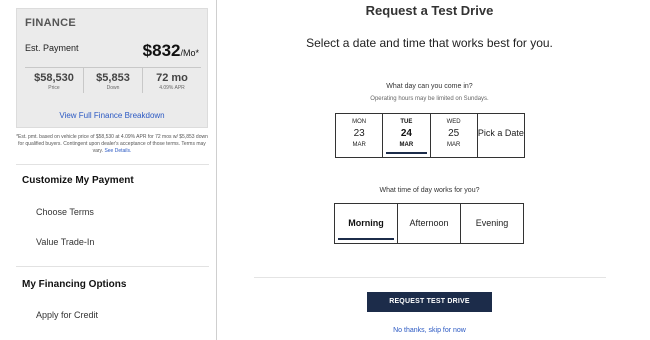 The width and height of the screenshot is (650, 340). I want to click on pick-a-date-label: Pick a Date, so click(500, 133).